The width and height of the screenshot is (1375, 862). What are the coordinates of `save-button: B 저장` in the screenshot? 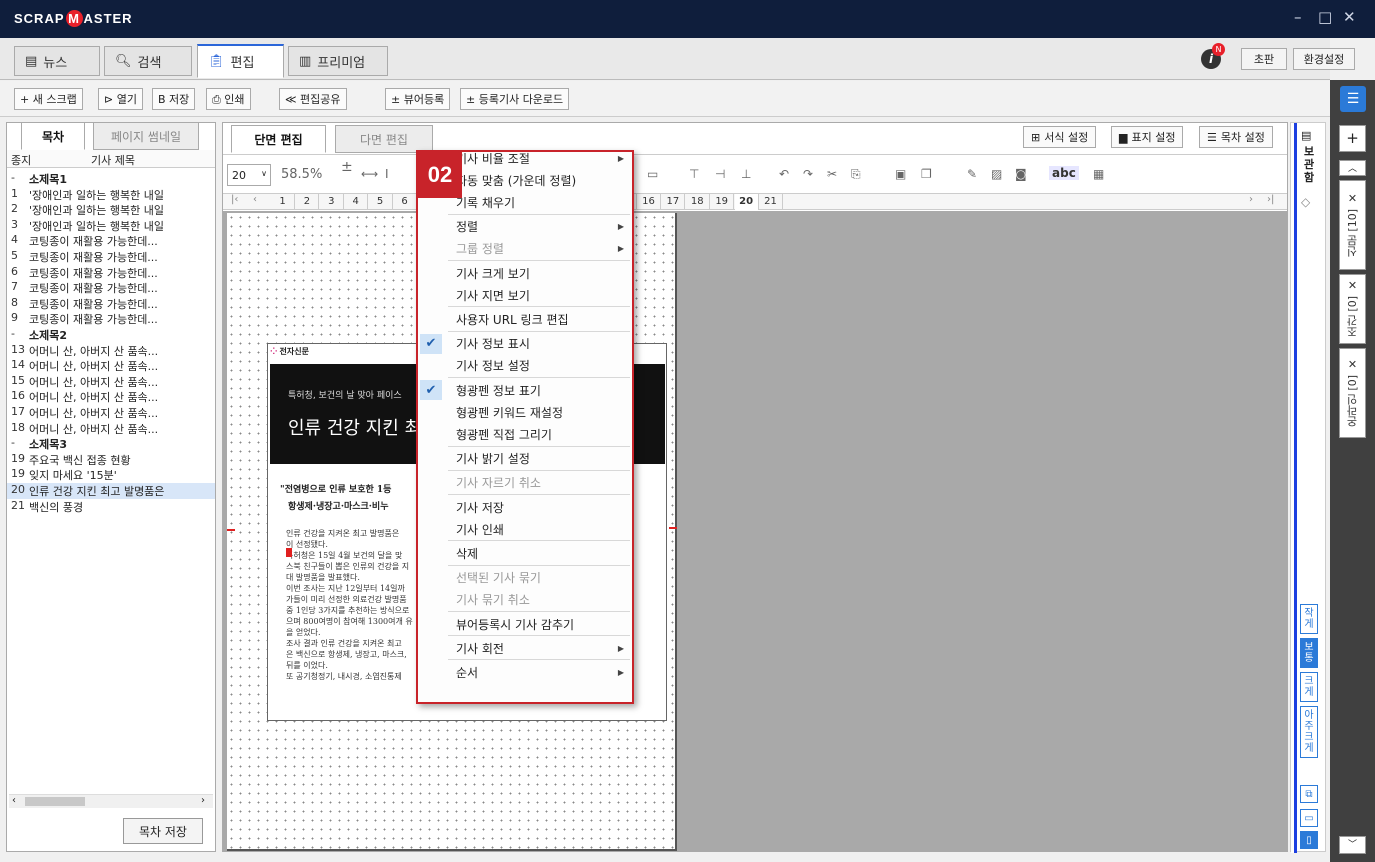 It's located at (174, 99).